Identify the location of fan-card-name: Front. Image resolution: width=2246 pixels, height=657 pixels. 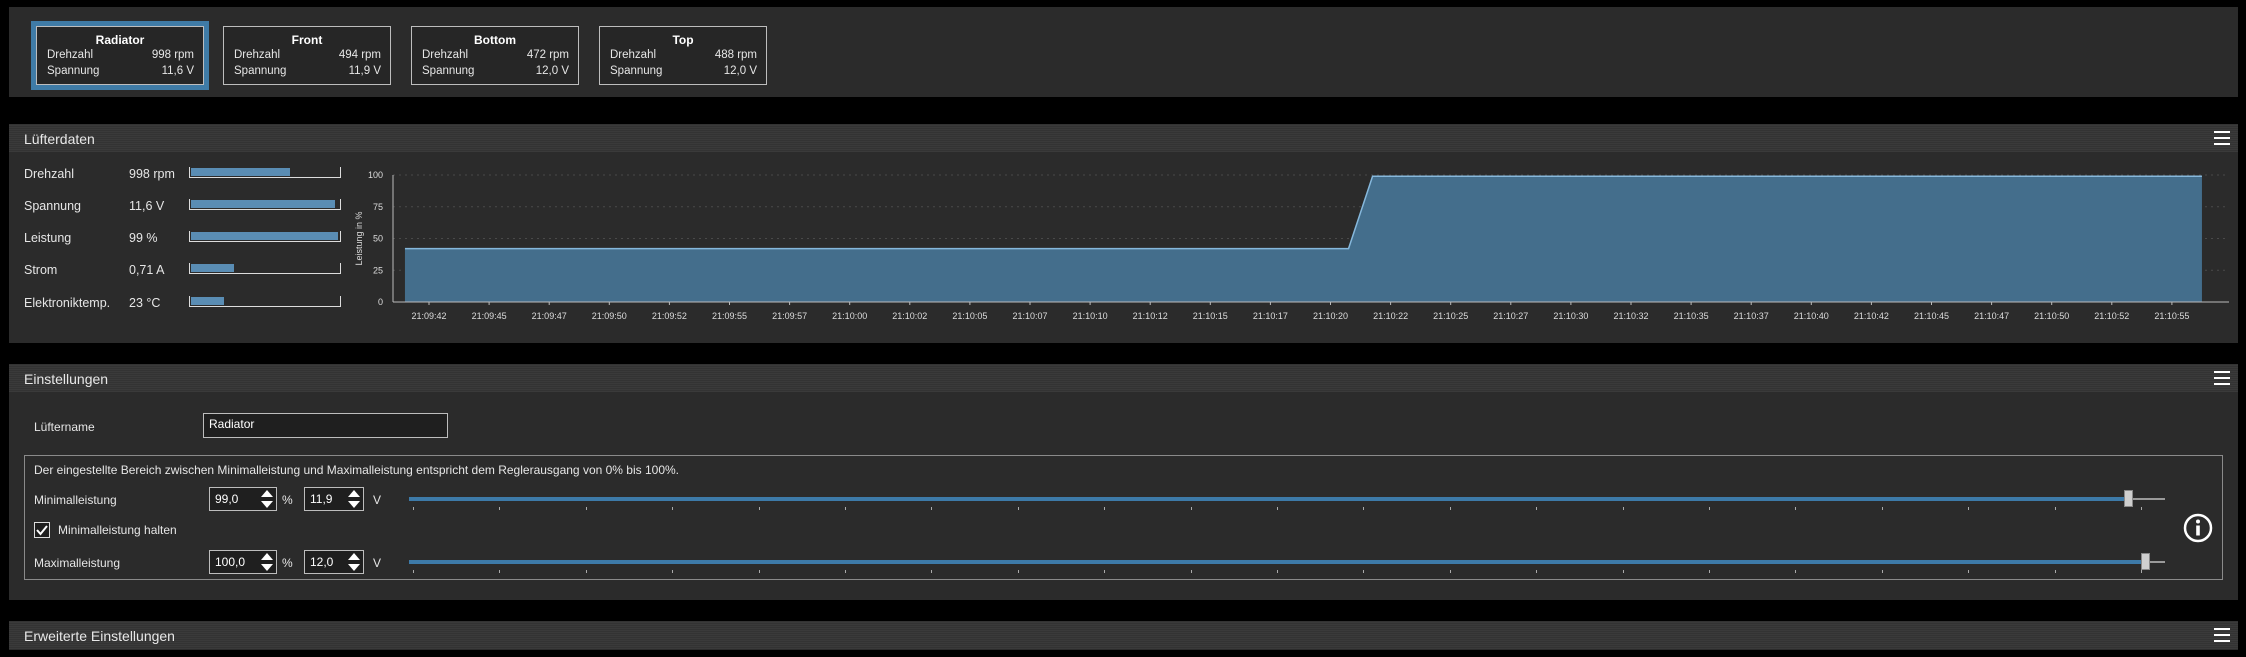
(307, 40).